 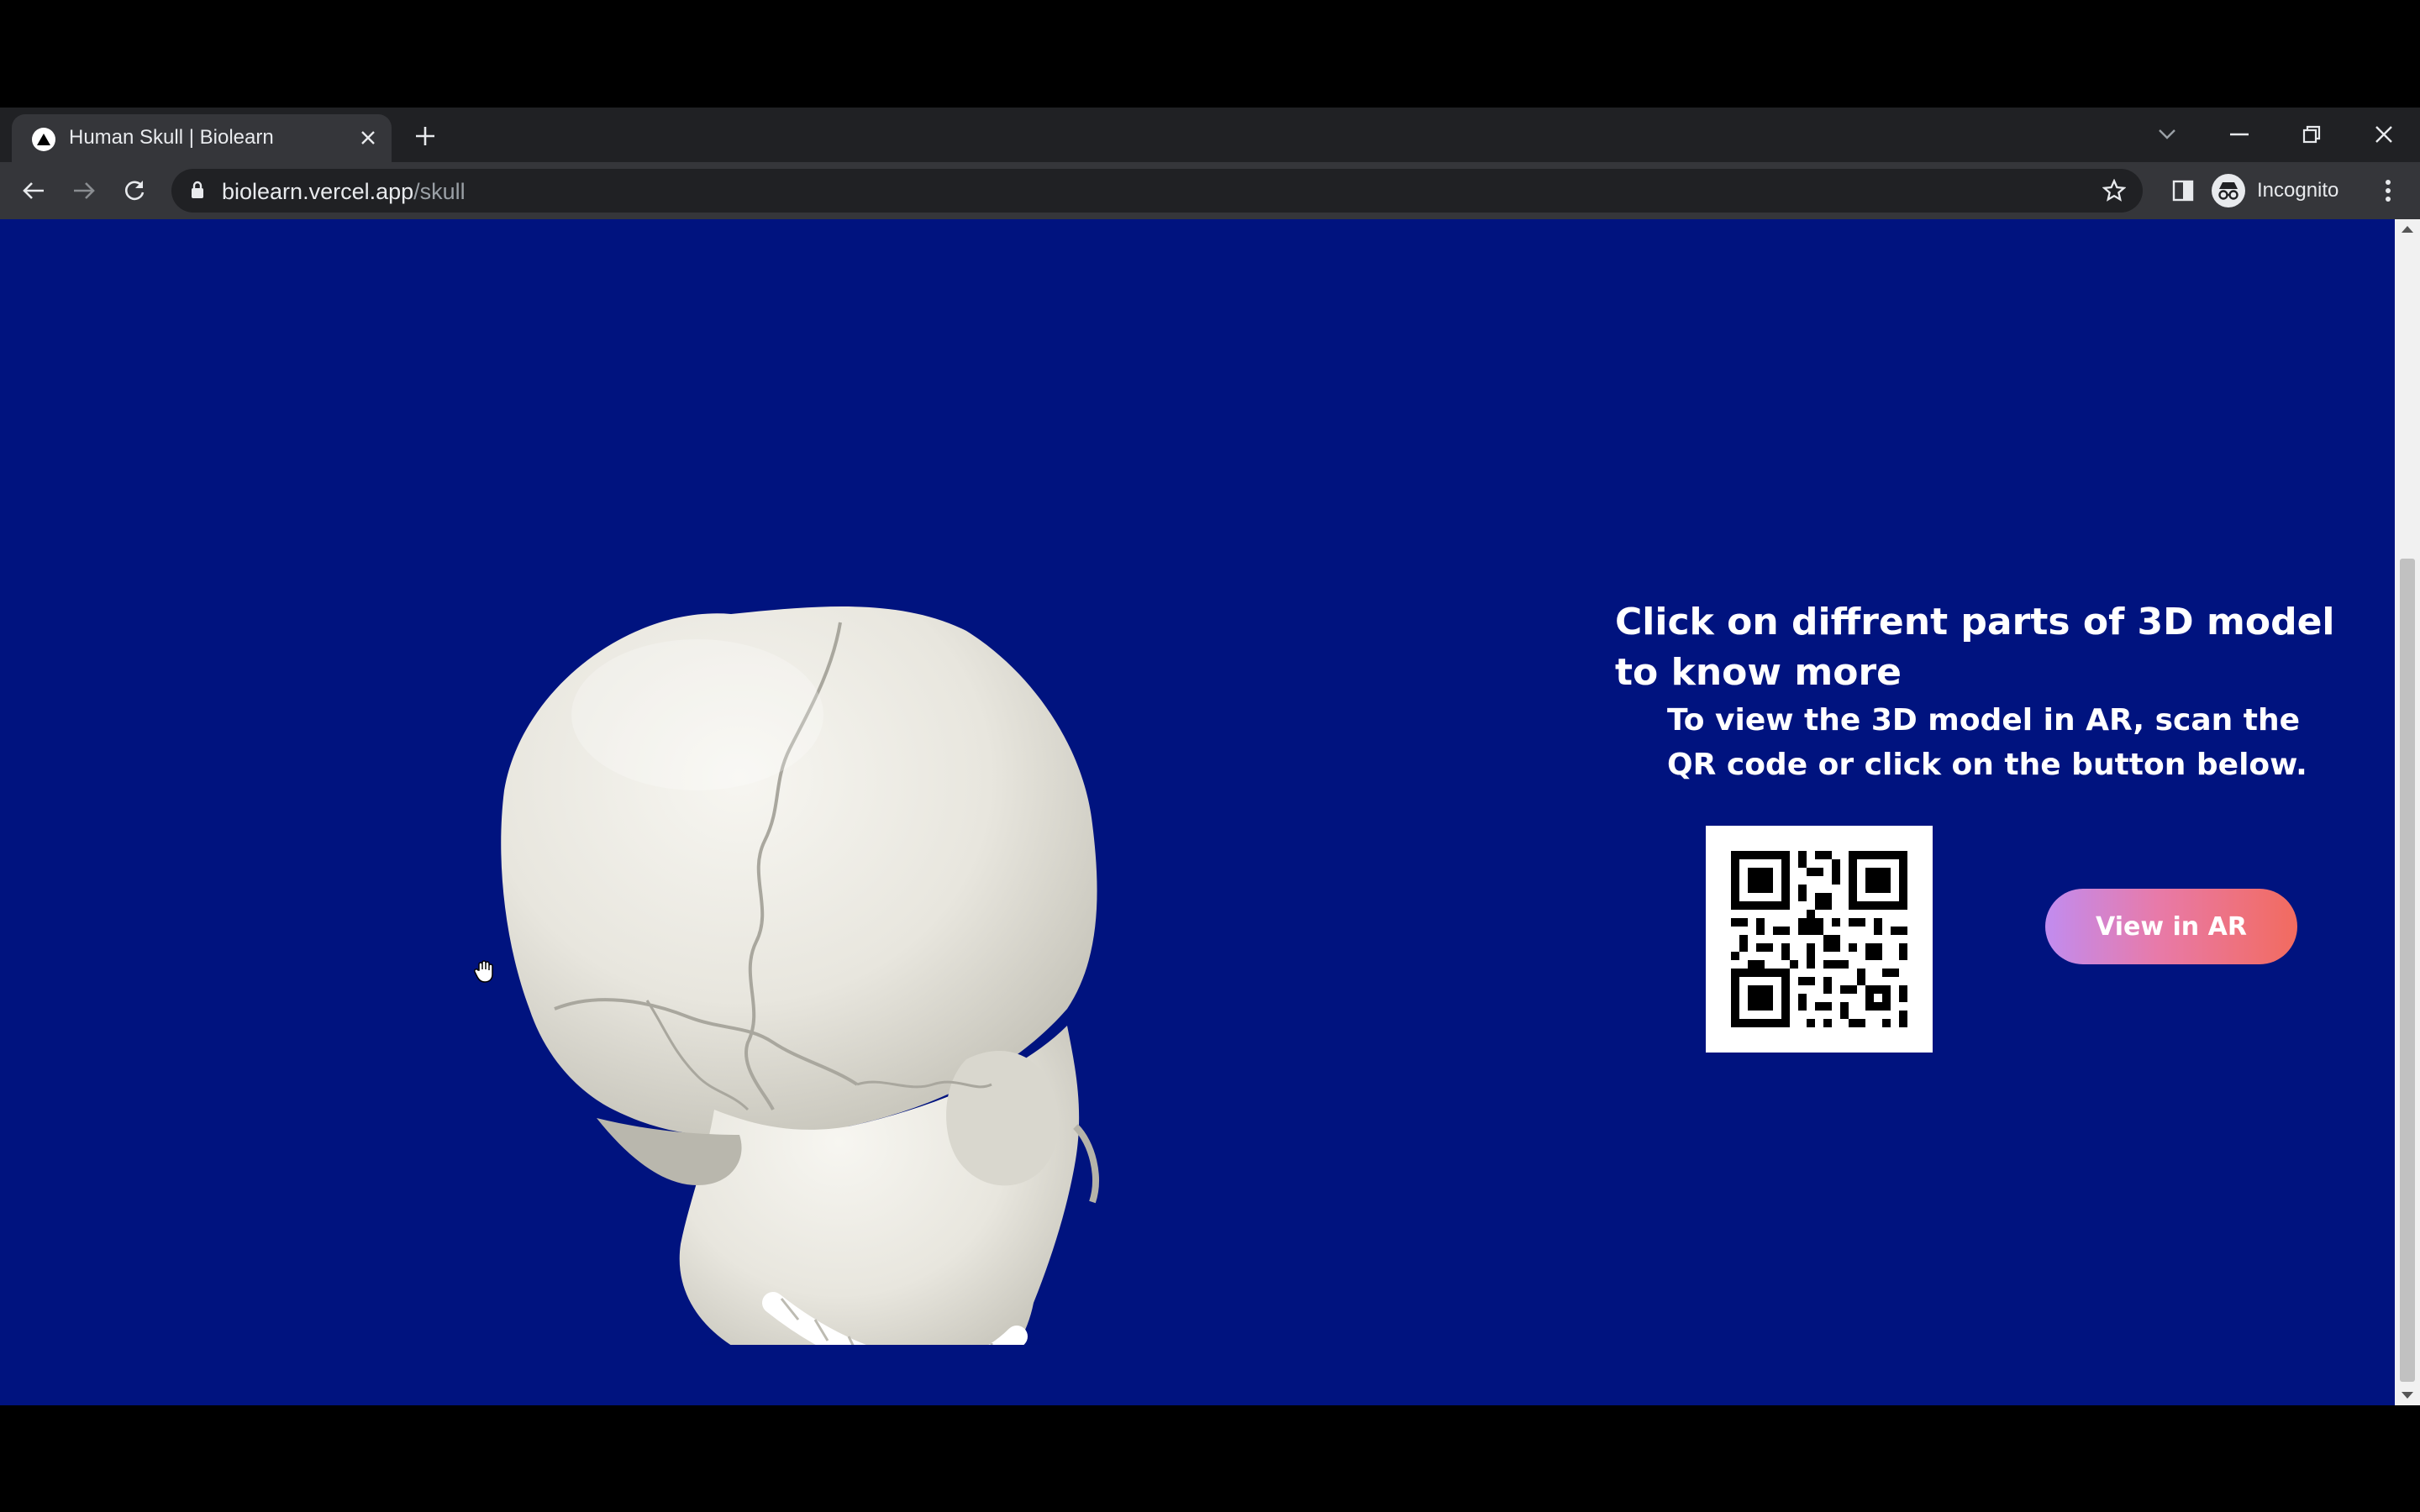 What do you see at coordinates (34, 190) in the screenshot?
I see `back-arrow-icon` at bounding box center [34, 190].